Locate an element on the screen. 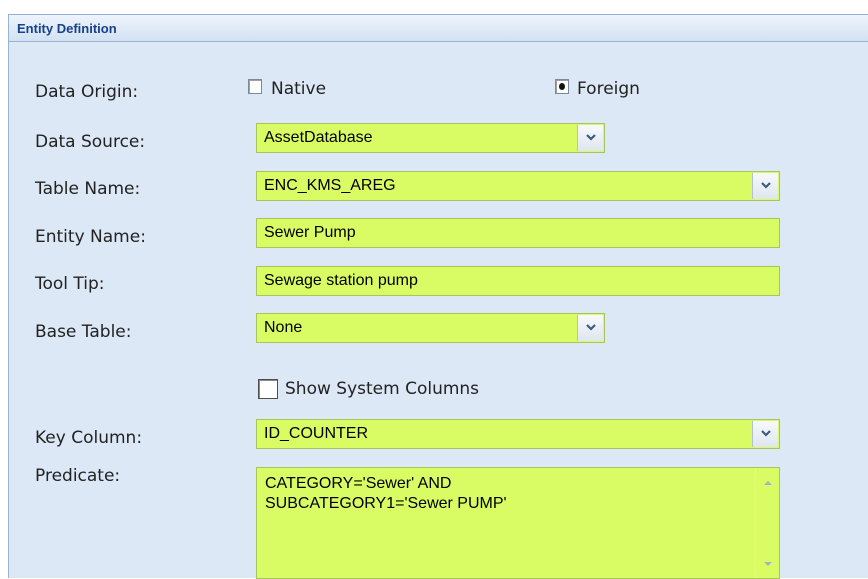  key-column-select: ID_COUNTER is located at coordinates (518, 434).